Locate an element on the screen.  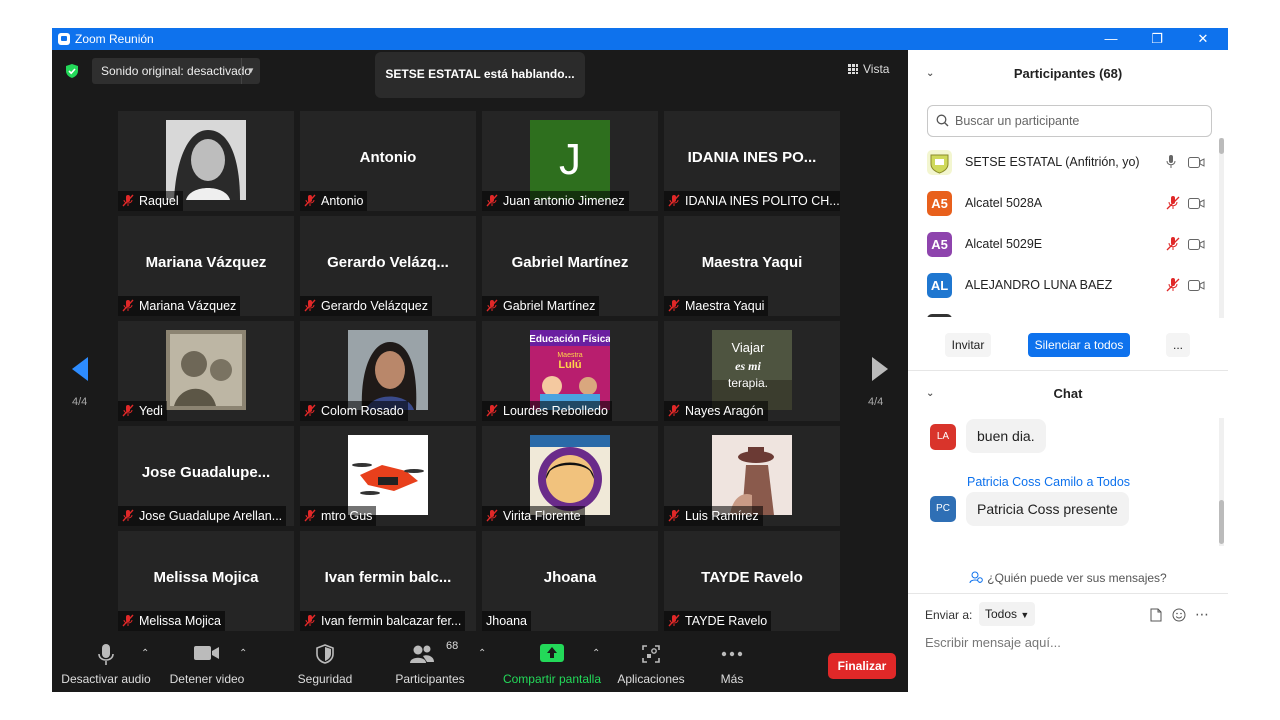
video-tile: Maestra Yaqui Maestra Yaqui is located at coordinates (752, 266).